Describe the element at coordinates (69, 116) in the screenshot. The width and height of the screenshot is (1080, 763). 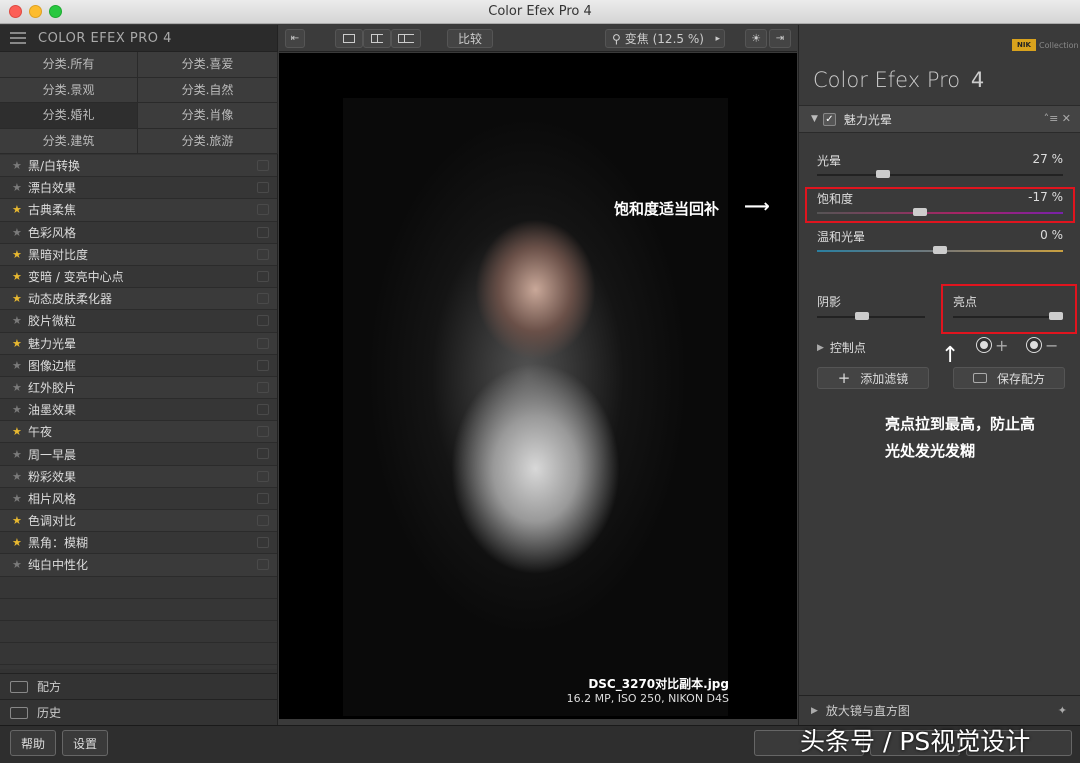
I see `category-wedding: 分类.婚礼` at that location.